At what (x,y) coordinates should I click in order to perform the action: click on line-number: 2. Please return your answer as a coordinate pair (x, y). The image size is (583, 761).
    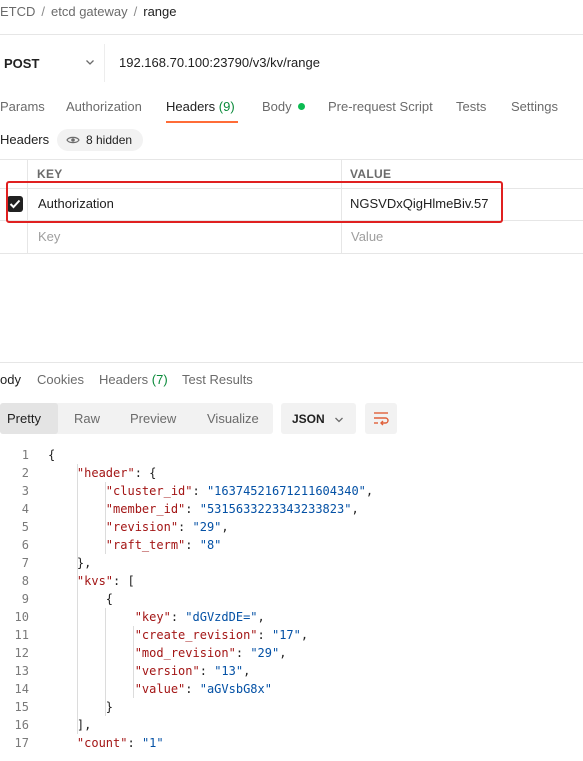
    Looking at the image, I should click on (25, 473).